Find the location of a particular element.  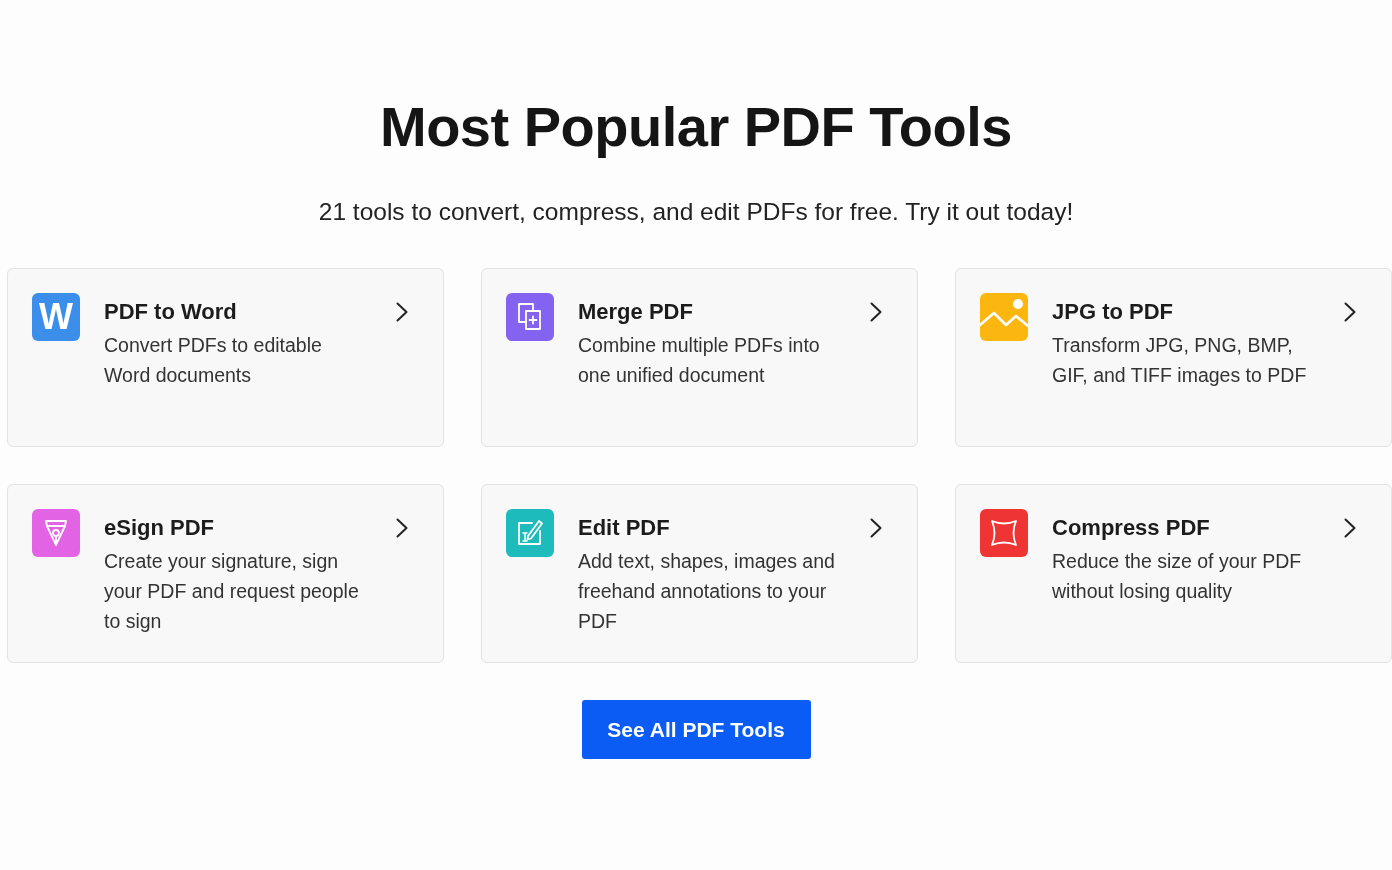

tool-title: JPG to PDF is located at coordinates (1113, 312).